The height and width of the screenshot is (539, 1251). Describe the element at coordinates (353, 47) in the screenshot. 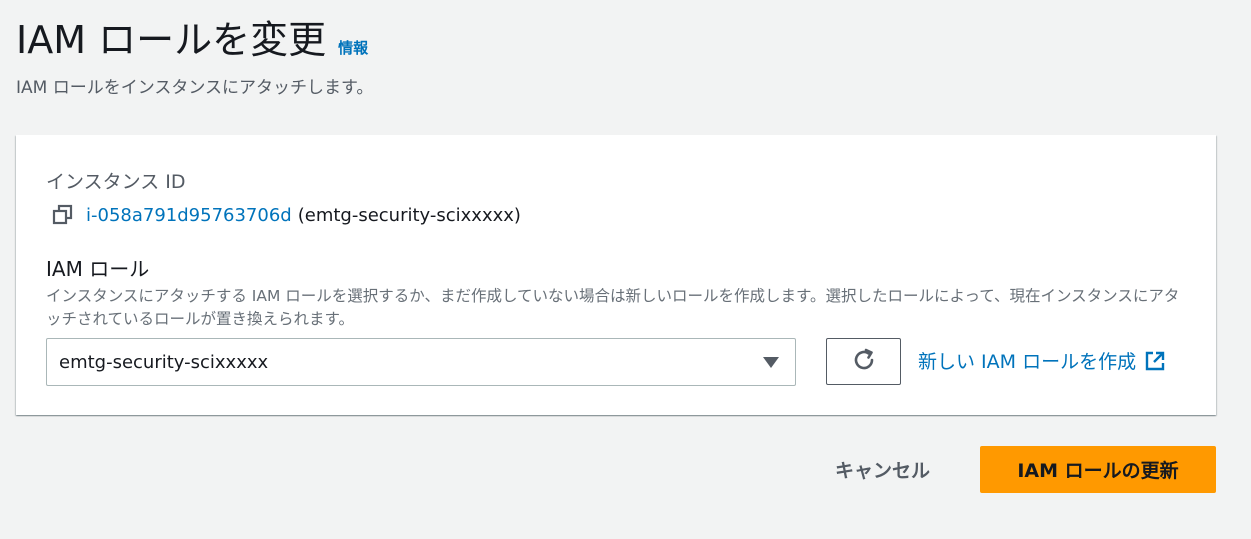

I see `info-link: 情報` at that location.